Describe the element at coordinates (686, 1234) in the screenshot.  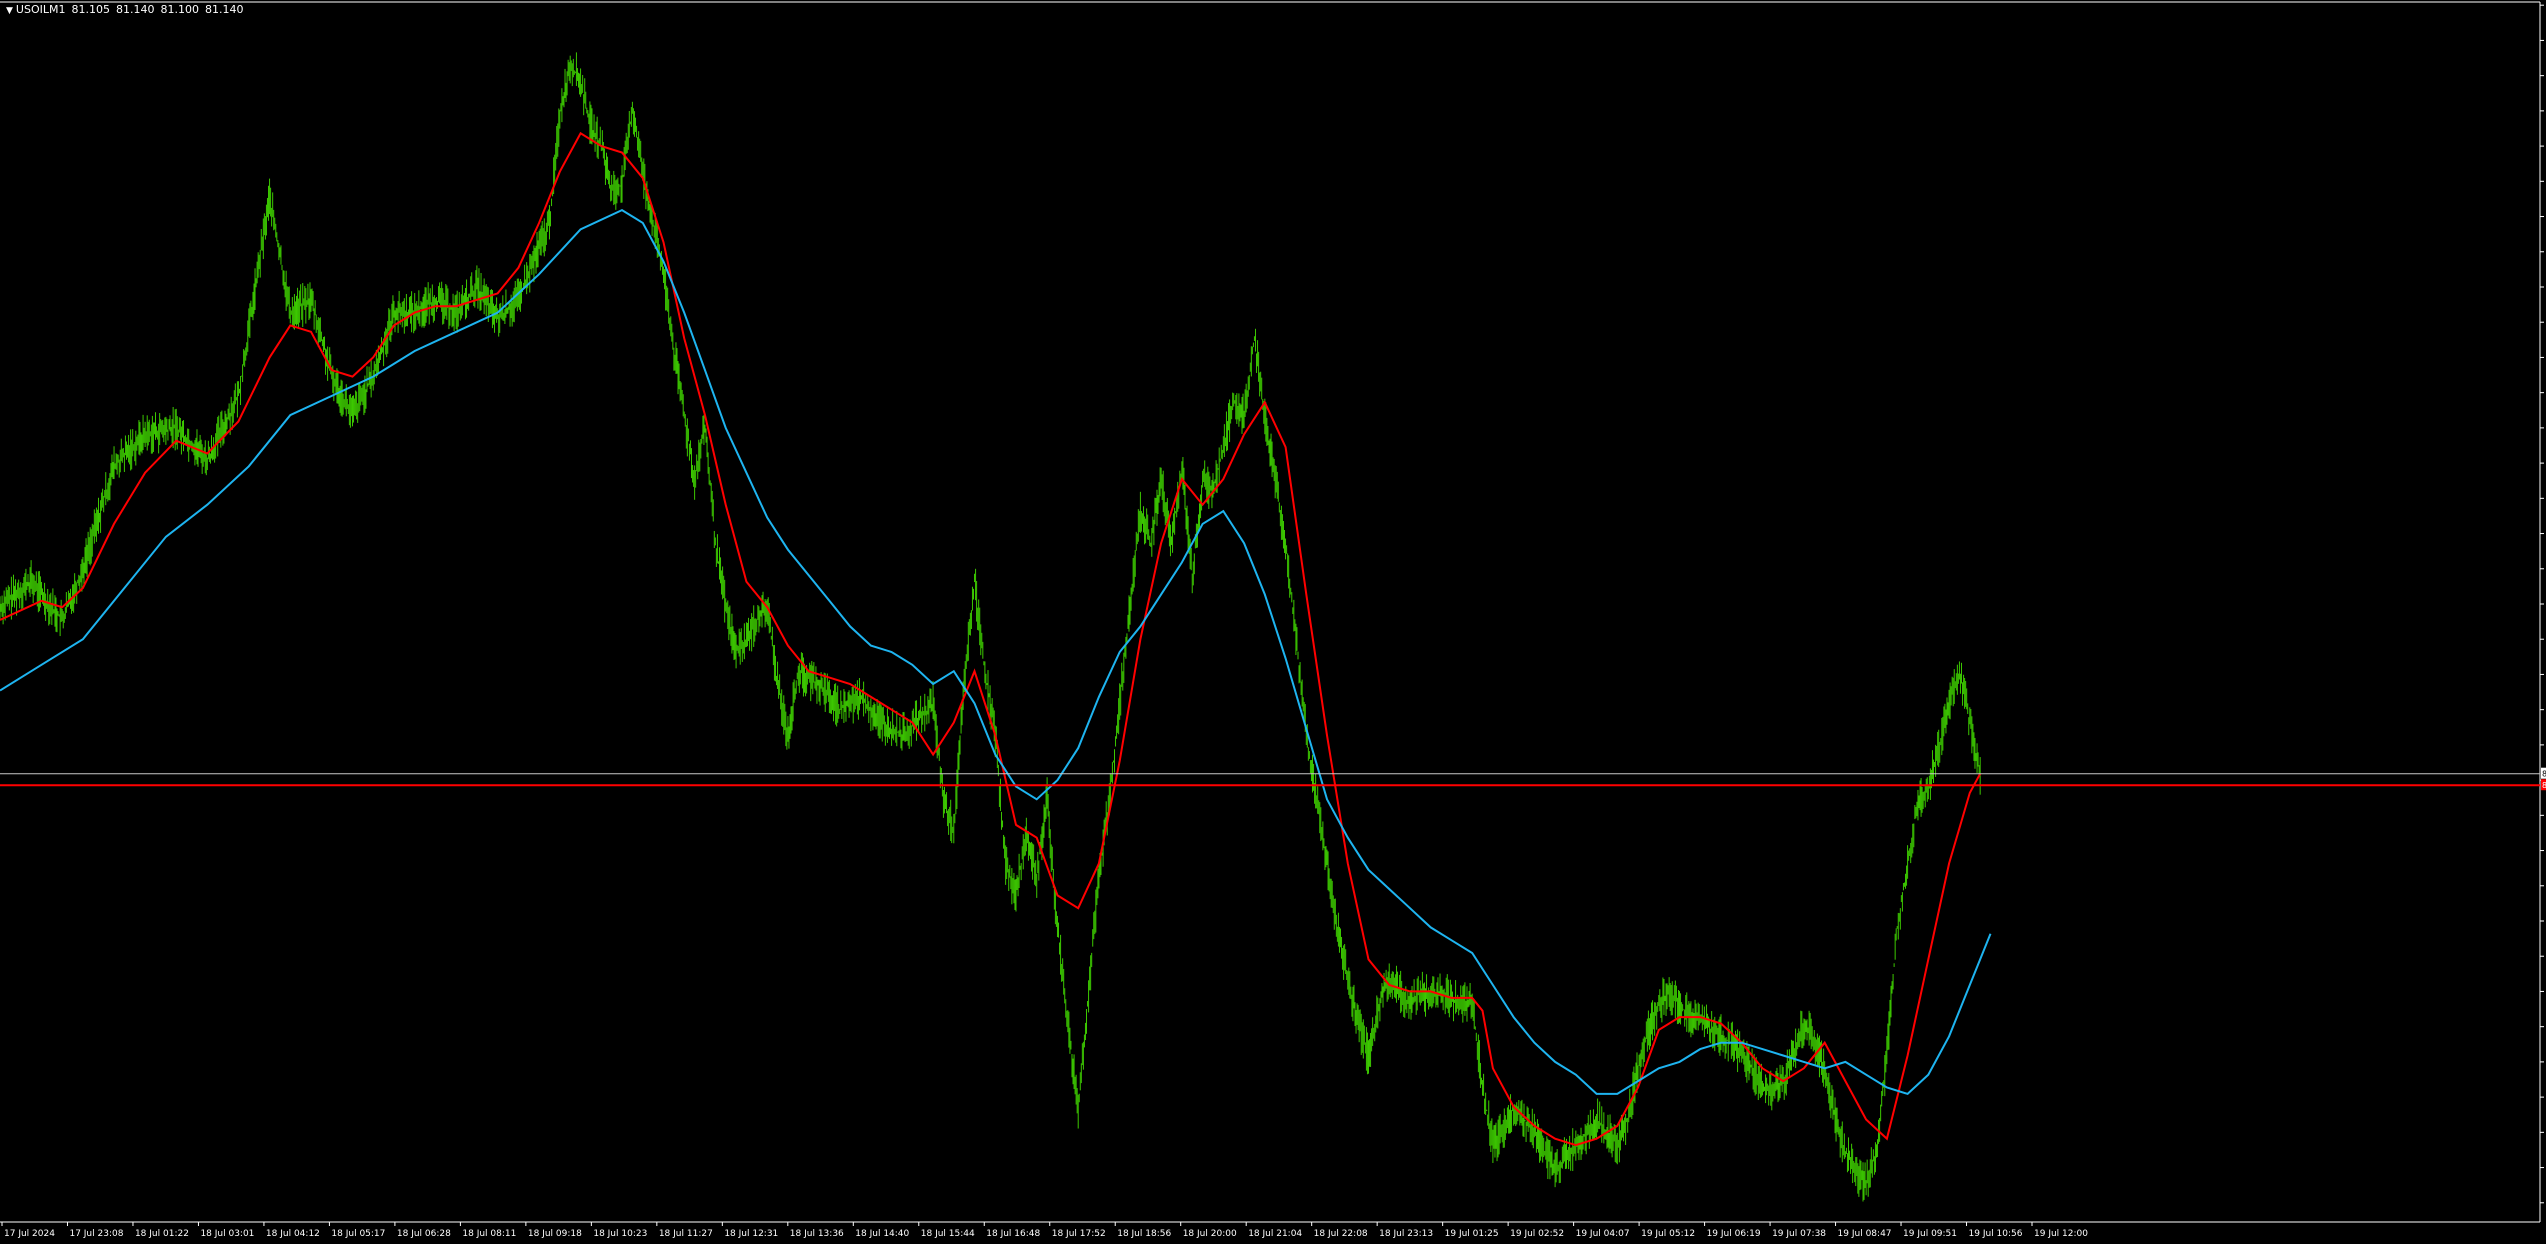
I see `time-tick-label: 18 Jul 11:27` at that location.